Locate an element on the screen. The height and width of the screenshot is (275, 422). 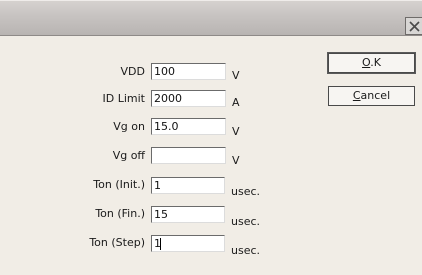
cancel-mnemonic: C is located at coordinates (356, 95).